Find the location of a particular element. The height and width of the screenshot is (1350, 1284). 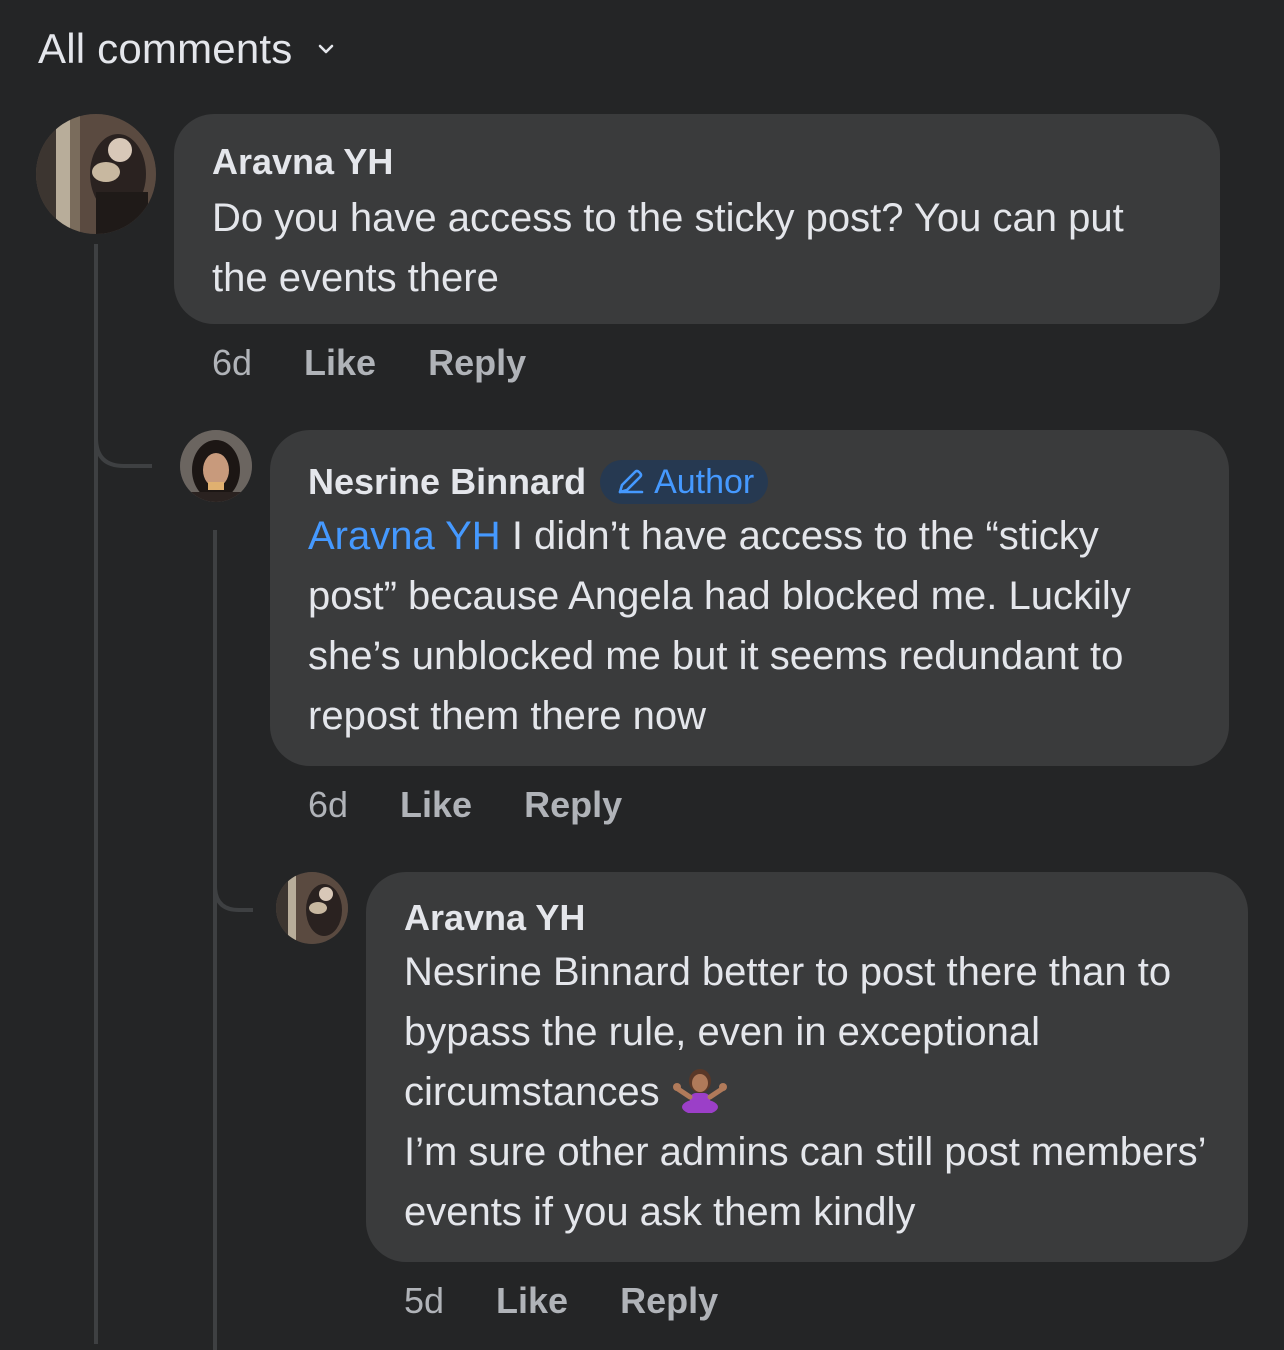

author-badge-label: Author is located at coordinates (704, 482).